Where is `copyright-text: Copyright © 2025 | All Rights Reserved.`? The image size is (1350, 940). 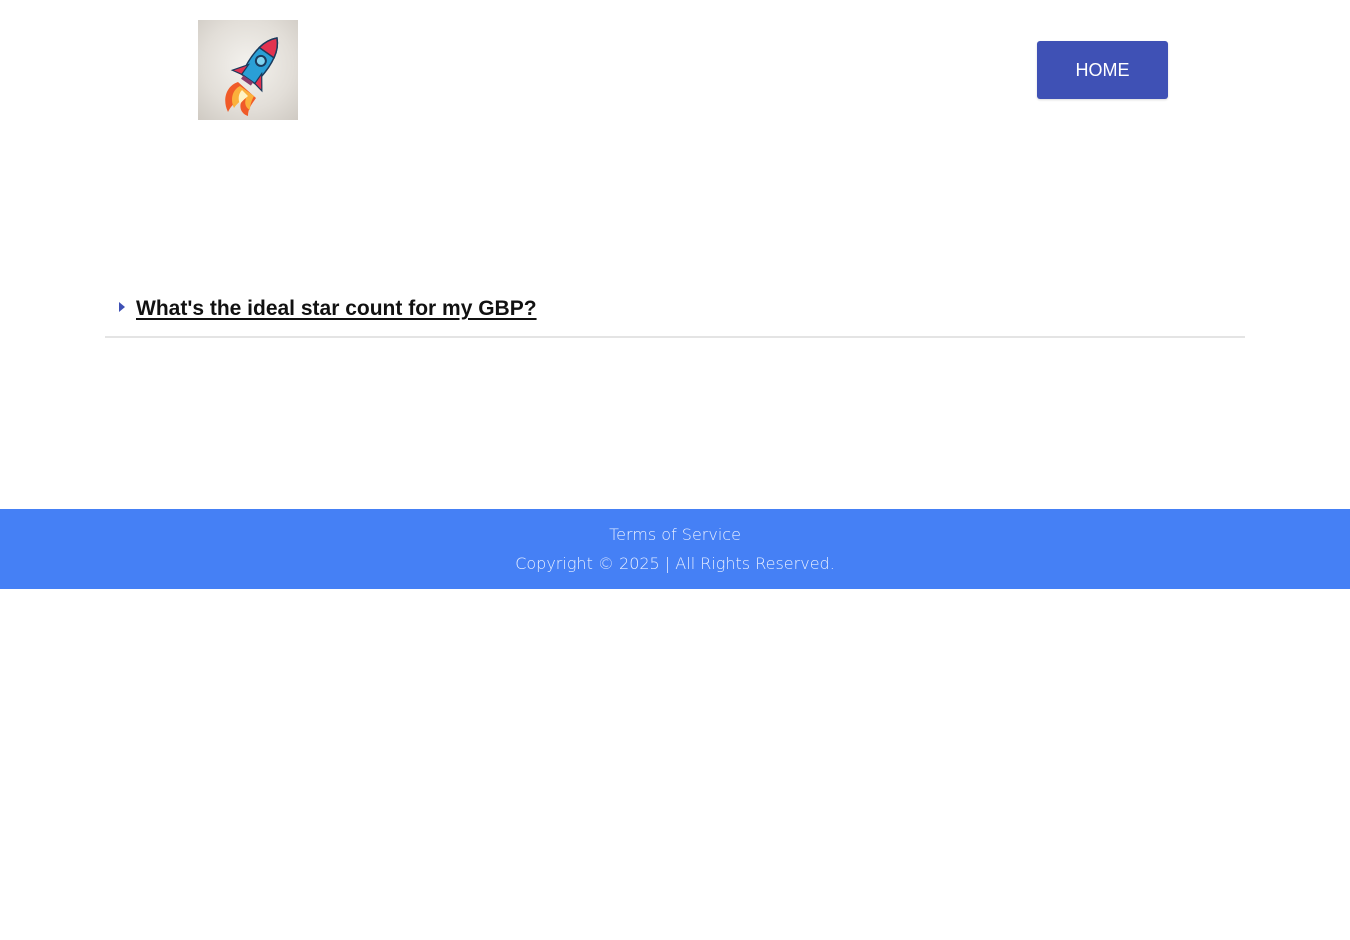
copyright-text: Copyright © 2025 | All Rights Reserved. is located at coordinates (675, 563).